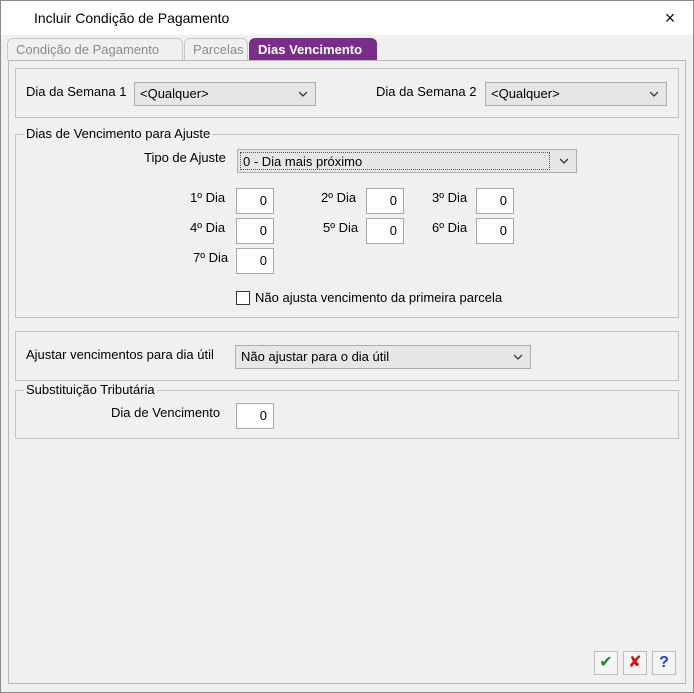  What do you see at coordinates (90, 389) in the screenshot?
I see `tax-group-title: Substituição Tributária` at bounding box center [90, 389].